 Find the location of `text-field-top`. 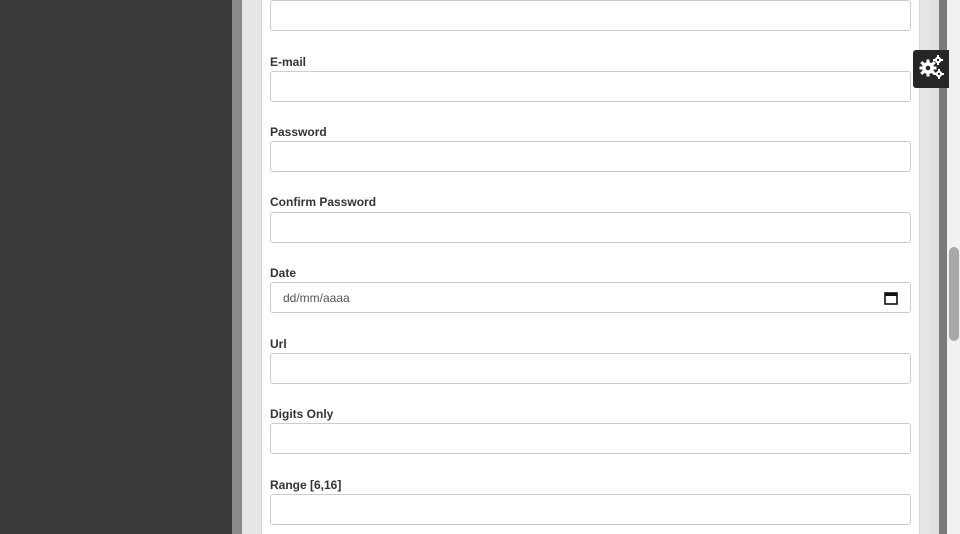

text-field-top is located at coordinates (590, 15).